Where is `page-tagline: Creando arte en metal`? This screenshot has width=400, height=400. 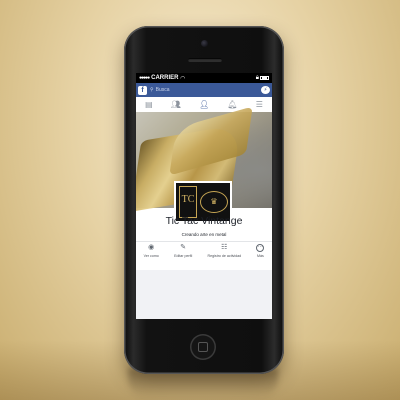 page-tagline: Creando arte en metal is located at coordinates (204, 234).